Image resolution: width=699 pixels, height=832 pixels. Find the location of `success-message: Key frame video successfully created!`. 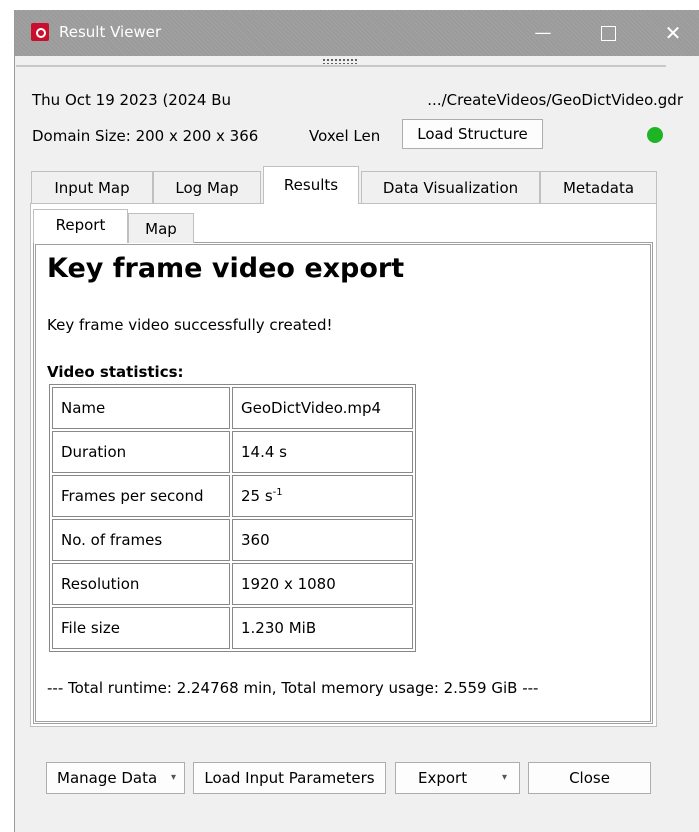

success-message: Key frame video successfully created! is located at coordinates (190, 325).